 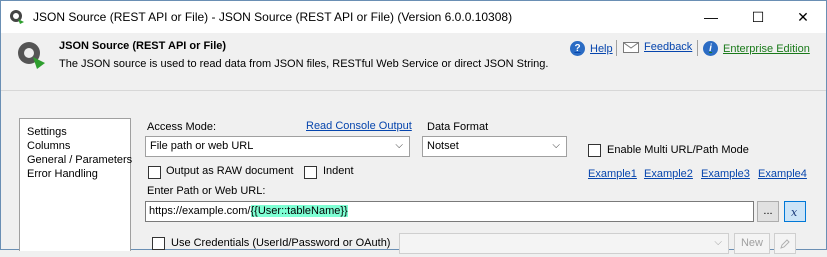 I want to click on minimize-button: —, so click(x=711, y=17).